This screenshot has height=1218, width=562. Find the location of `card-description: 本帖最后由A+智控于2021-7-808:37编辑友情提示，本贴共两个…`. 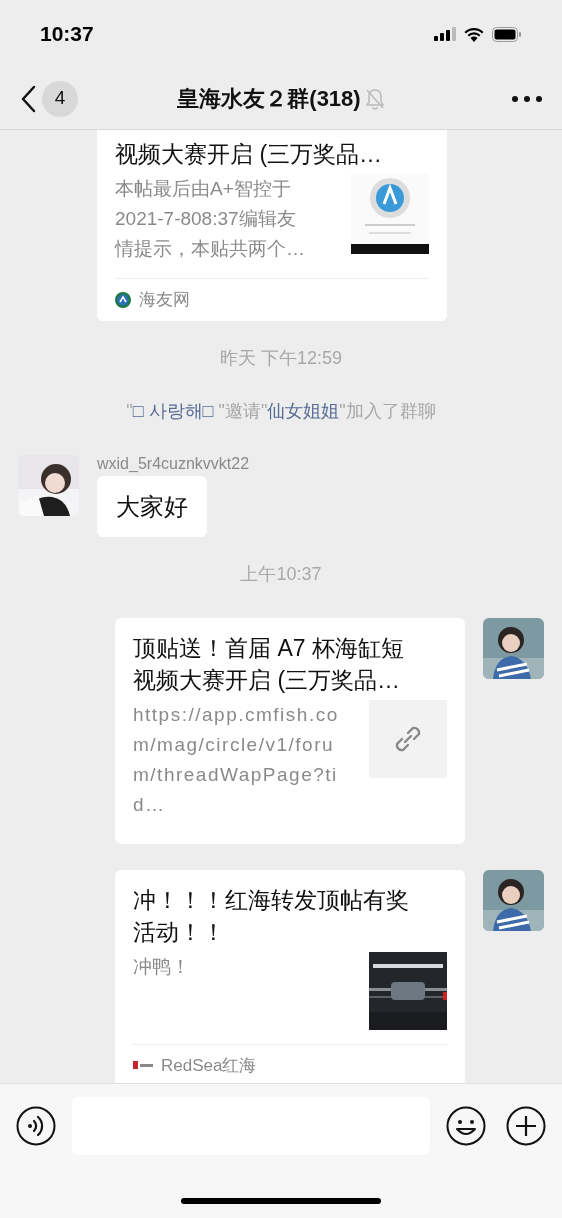

card-description: 本帖最后由A+智控于2021-7-808:37编辑友情提示，本贴共两个… is located at coordinates (210, 219).